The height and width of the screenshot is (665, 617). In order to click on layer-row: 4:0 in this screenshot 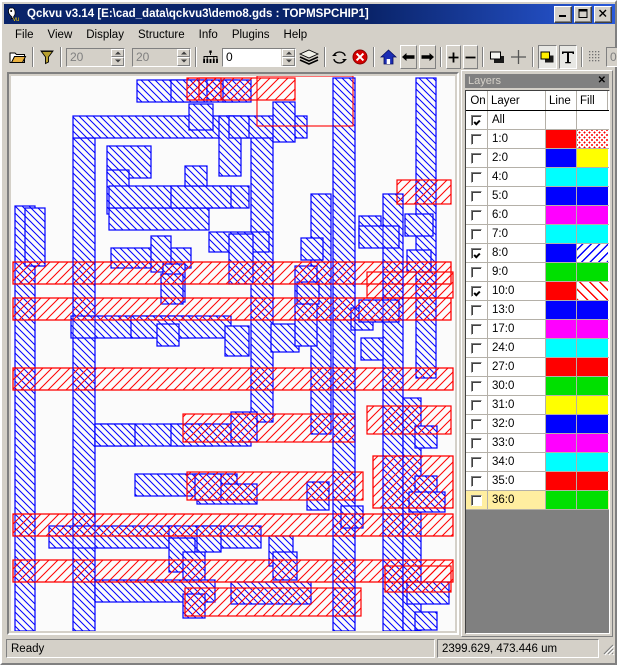, I will do `click(537, 177)`.